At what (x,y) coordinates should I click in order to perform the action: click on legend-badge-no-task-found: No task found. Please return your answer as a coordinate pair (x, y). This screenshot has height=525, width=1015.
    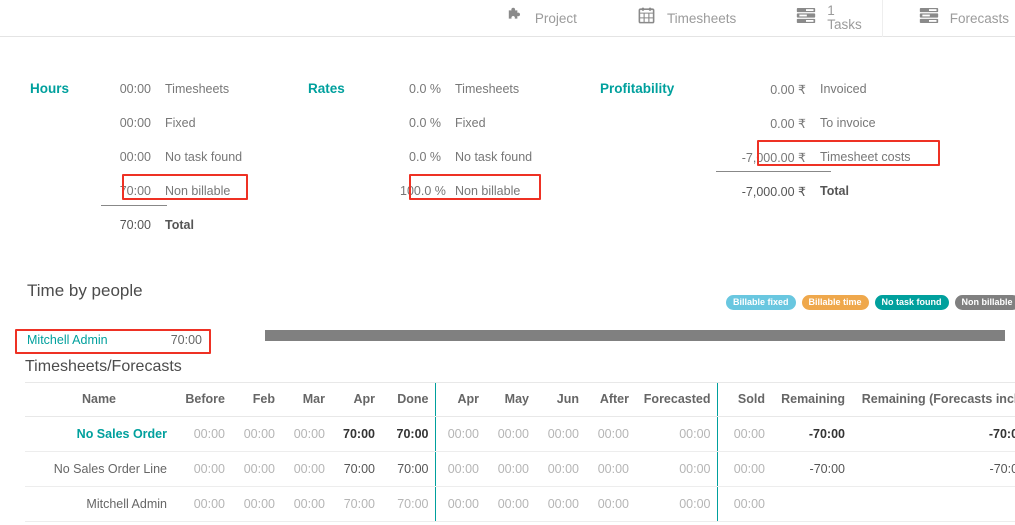
    Looking at the image, I should click on (911, 302).